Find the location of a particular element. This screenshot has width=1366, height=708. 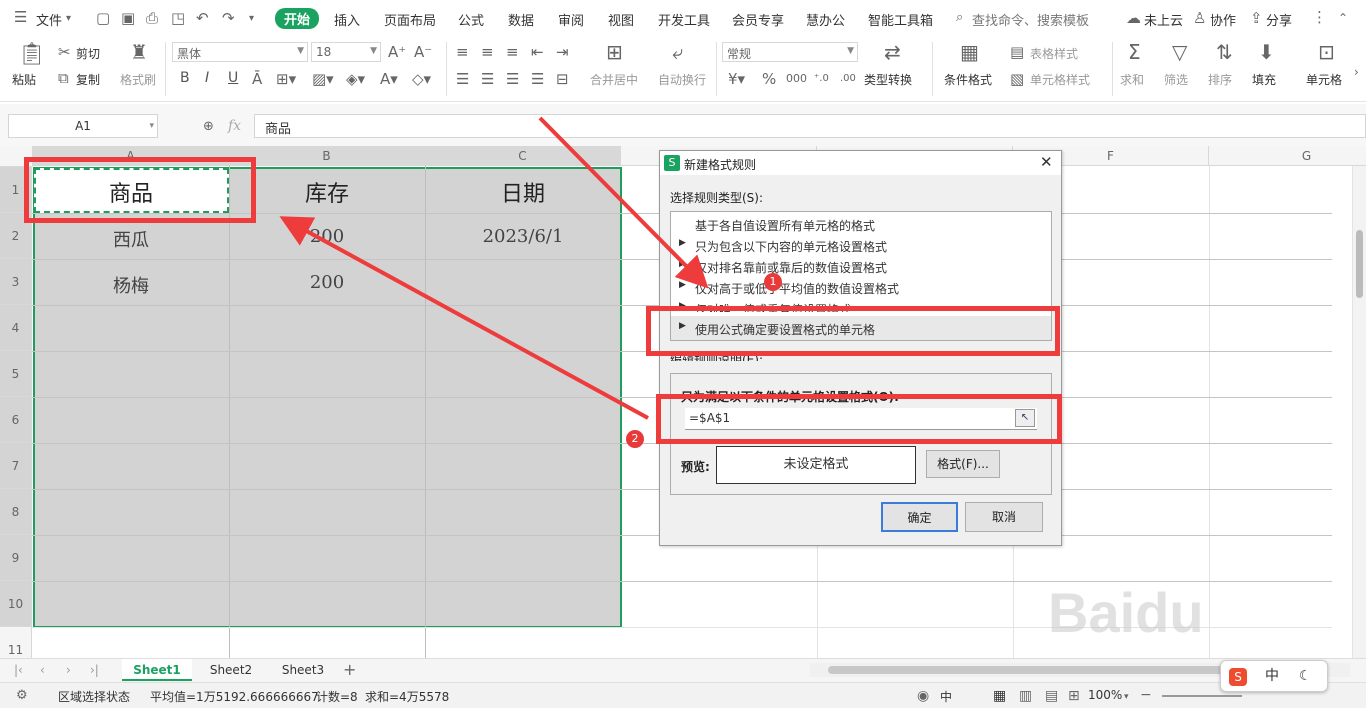

step-badge-1: 1 is located at coordinates (773, 282).